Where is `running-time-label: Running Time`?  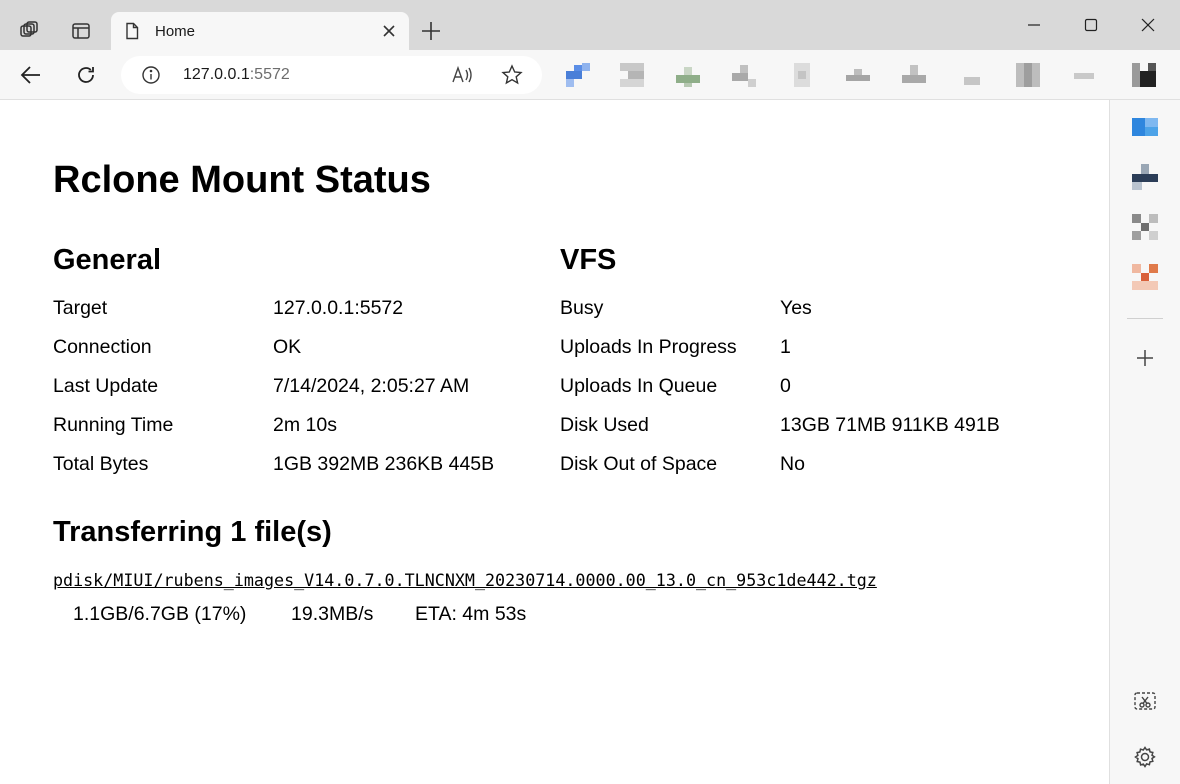 running-time-label: Running Time is located at coordinates (113, 425).